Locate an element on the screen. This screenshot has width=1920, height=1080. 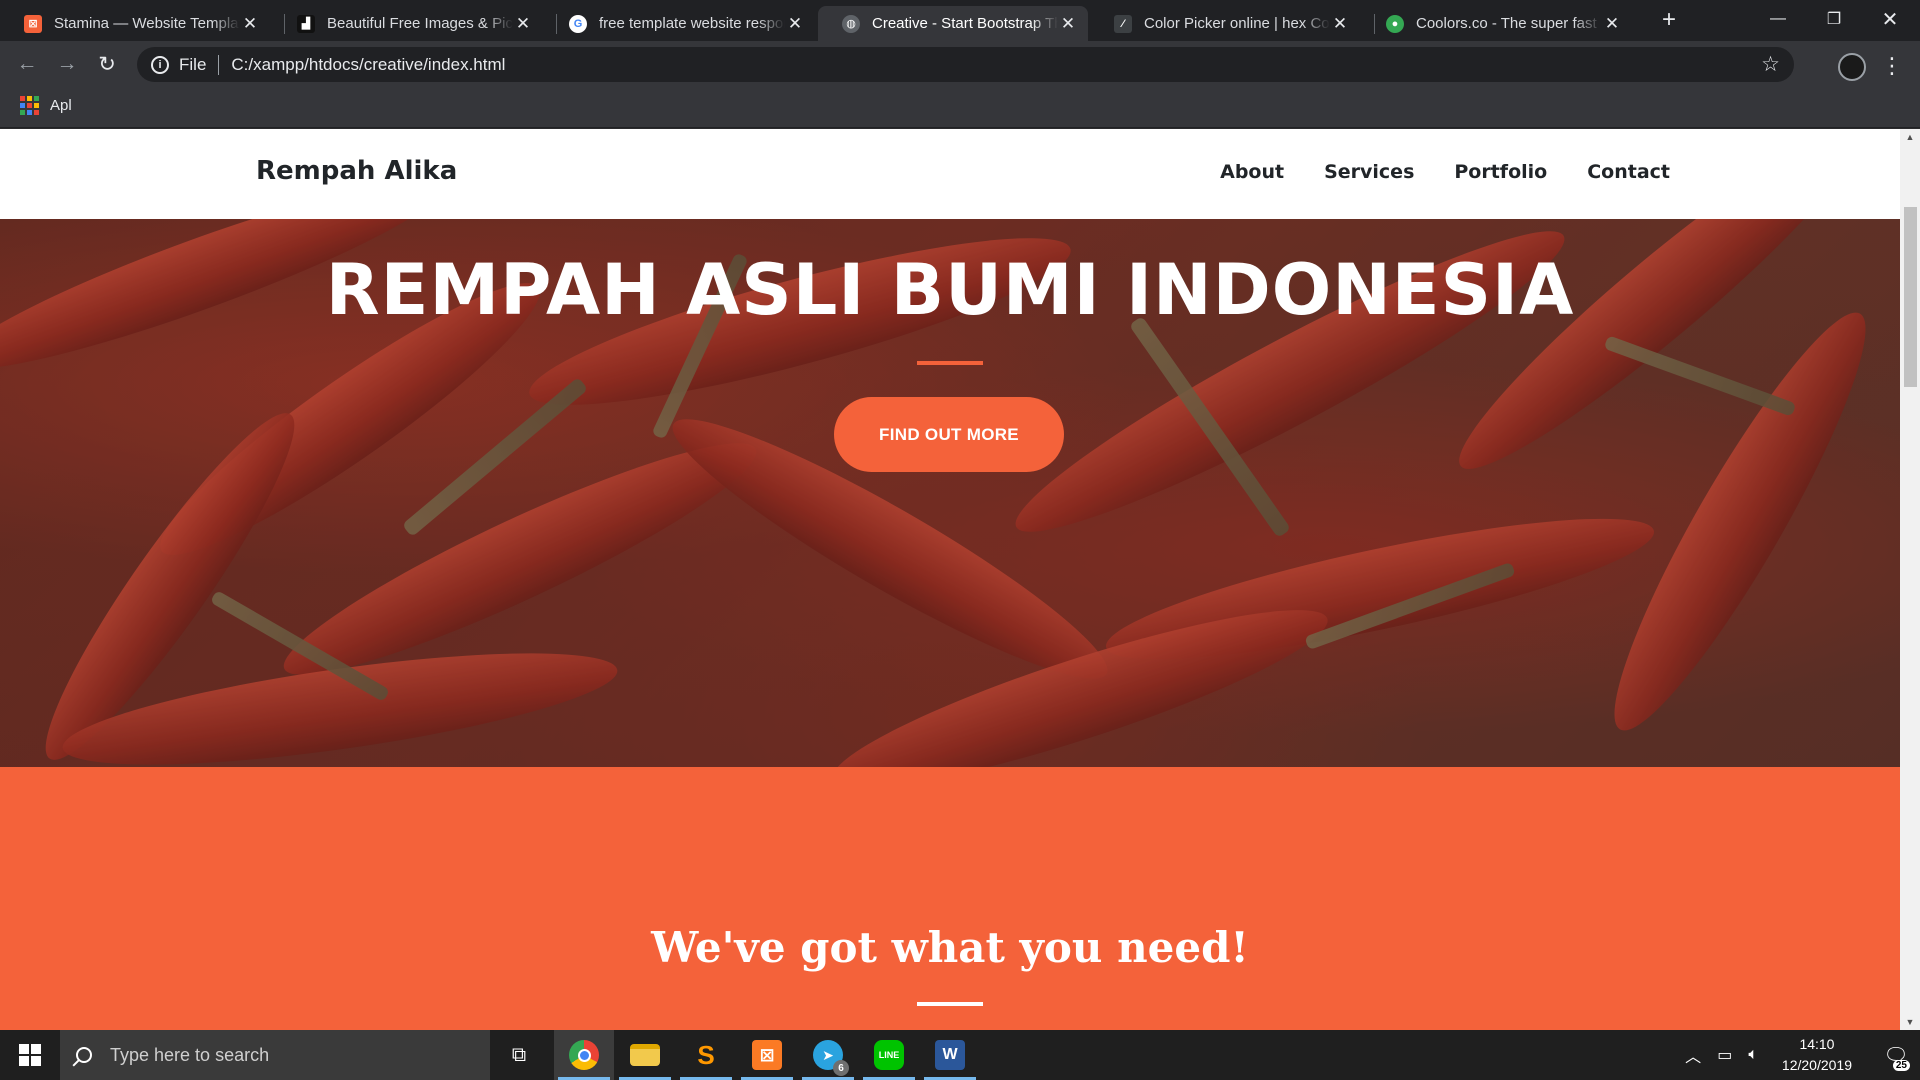
taskbar-search-placeholder: Type here to search is located at coordinates (190, 1054).